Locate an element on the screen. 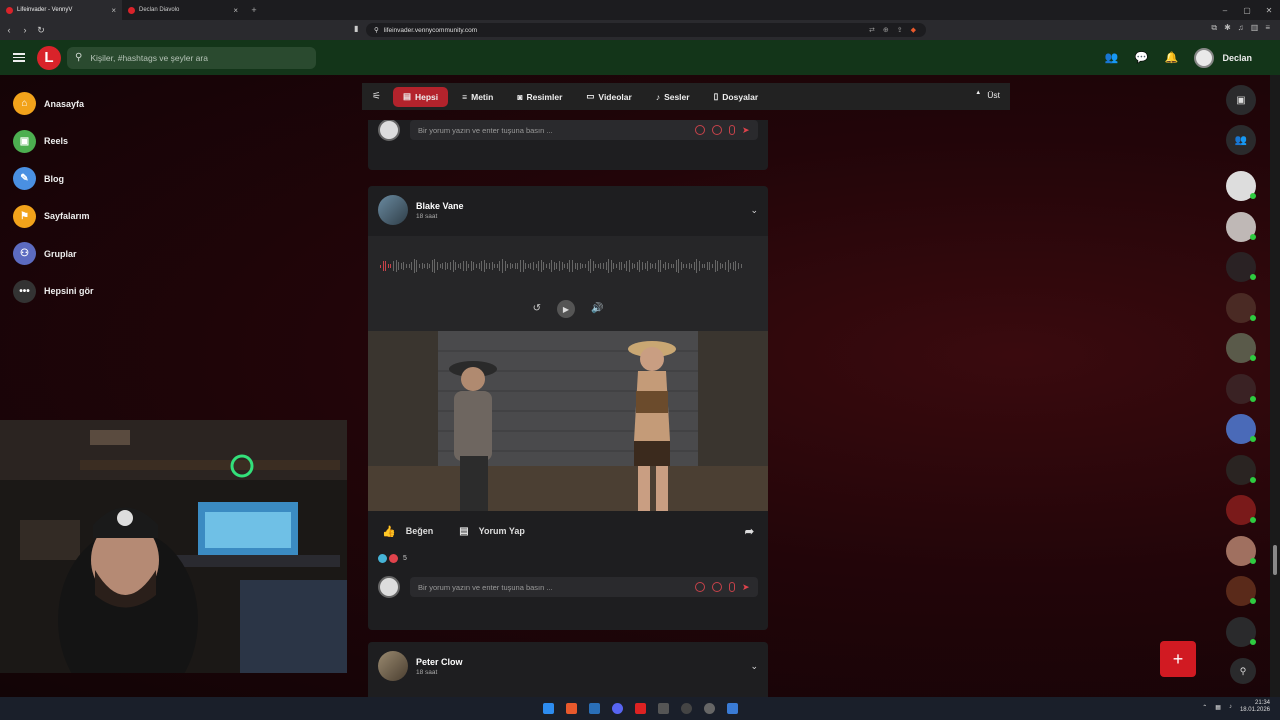 The height and width of the screenshot is (720, 1280). close-window-icon: ✕ is located at coordinates (1269, 10).